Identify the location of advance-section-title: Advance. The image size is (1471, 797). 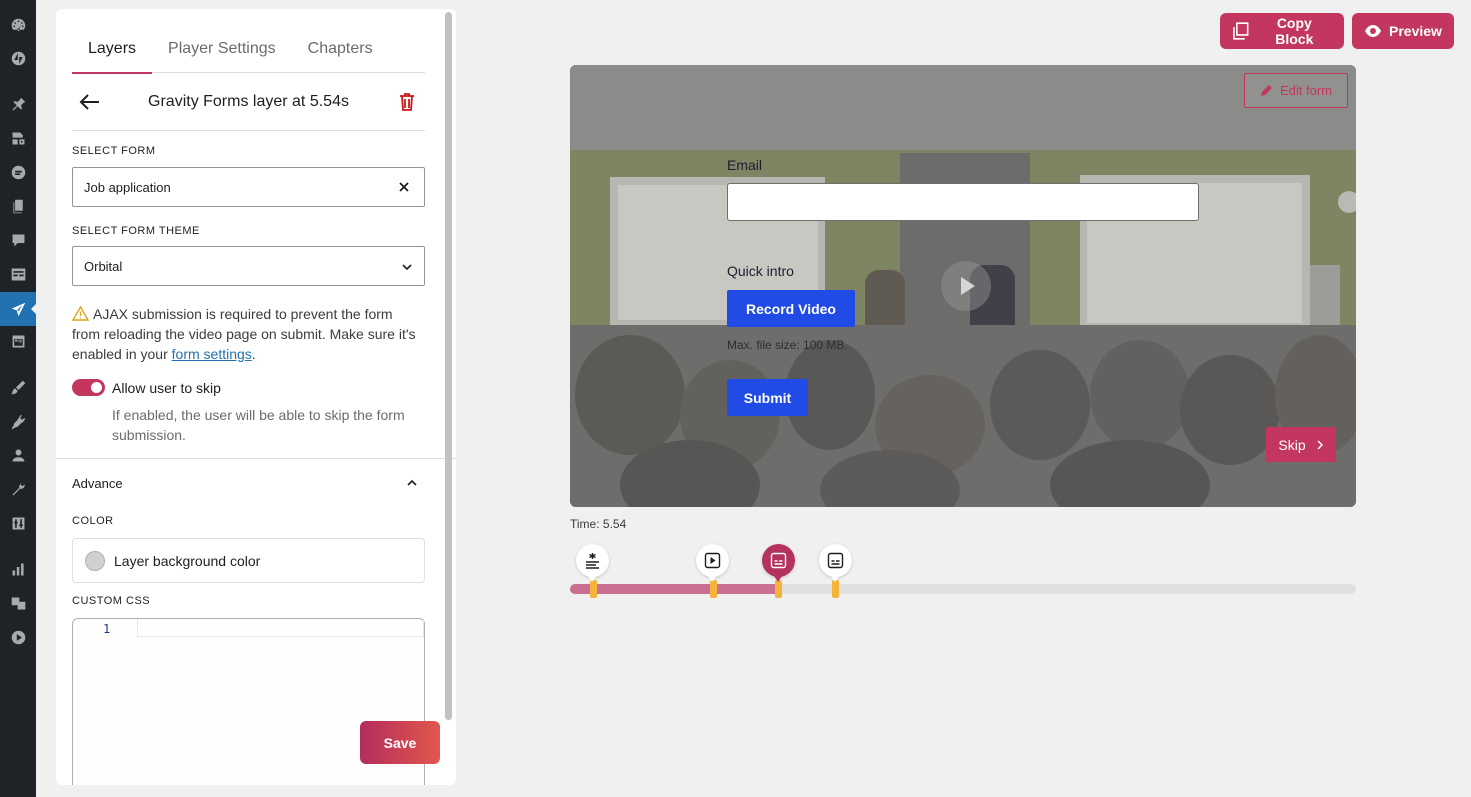
(97, 483).